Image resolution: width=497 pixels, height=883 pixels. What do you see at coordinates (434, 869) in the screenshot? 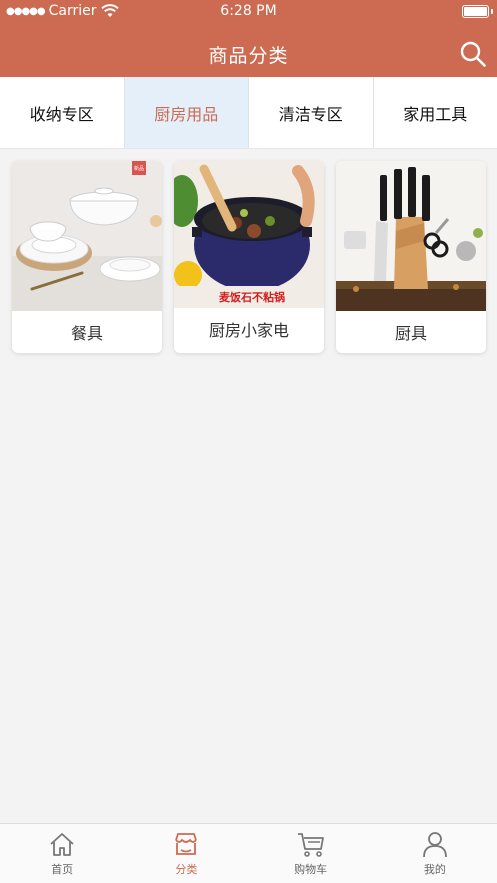
I see `tabbar-label: 我的` at bounding box center [434, 869].